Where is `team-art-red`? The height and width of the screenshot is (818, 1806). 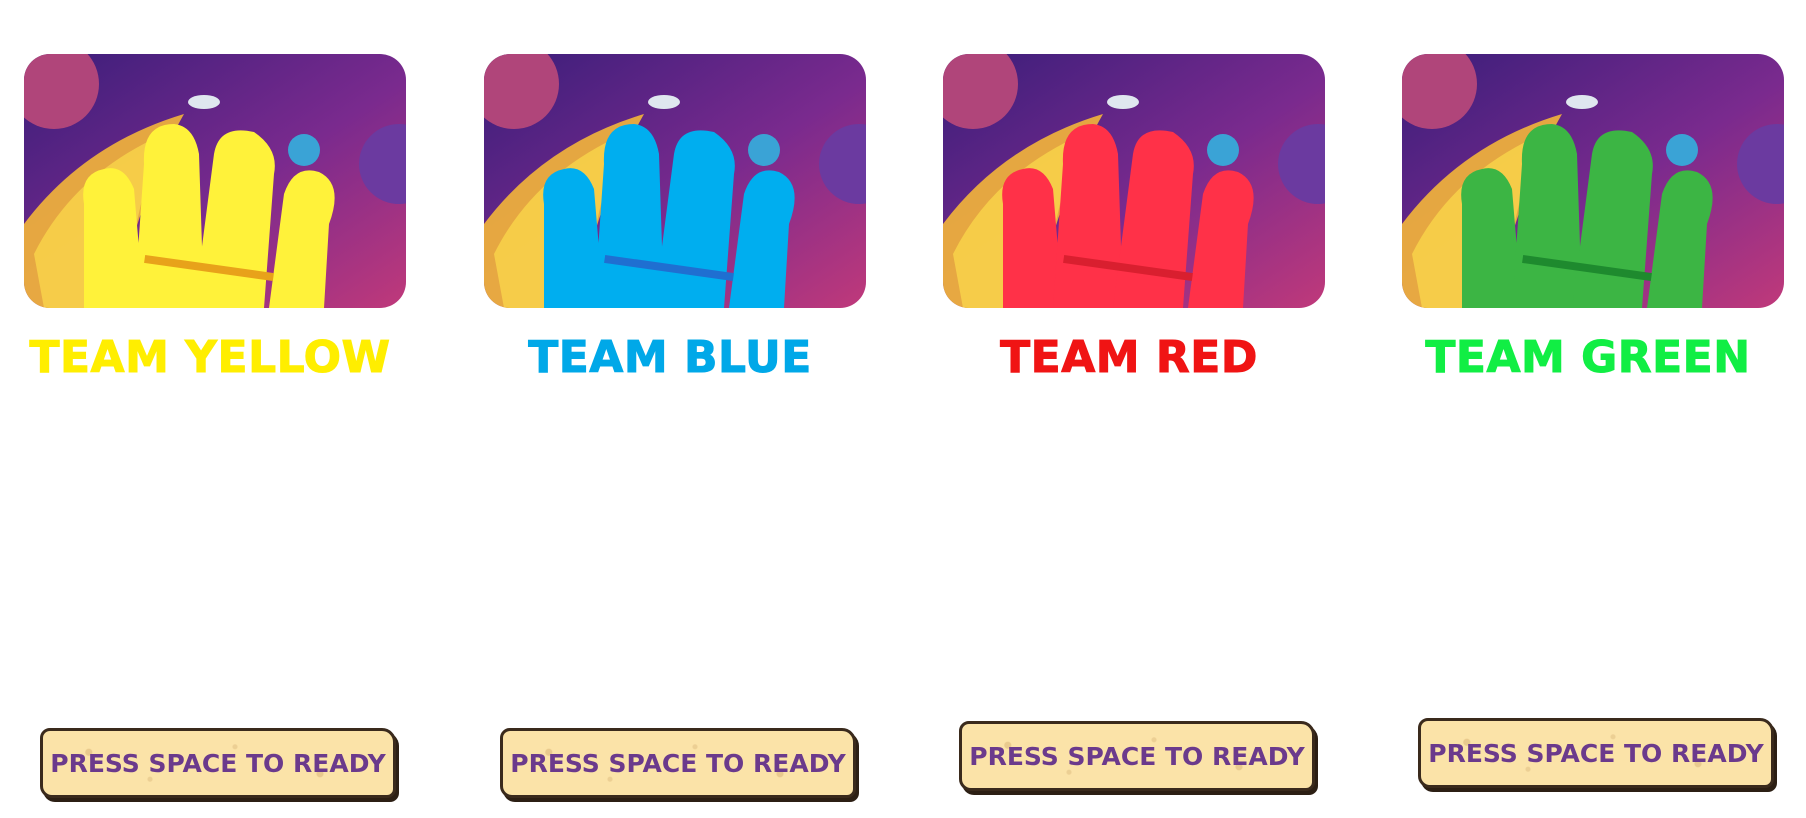
team-art-red is located at coordinates (1134, 181).